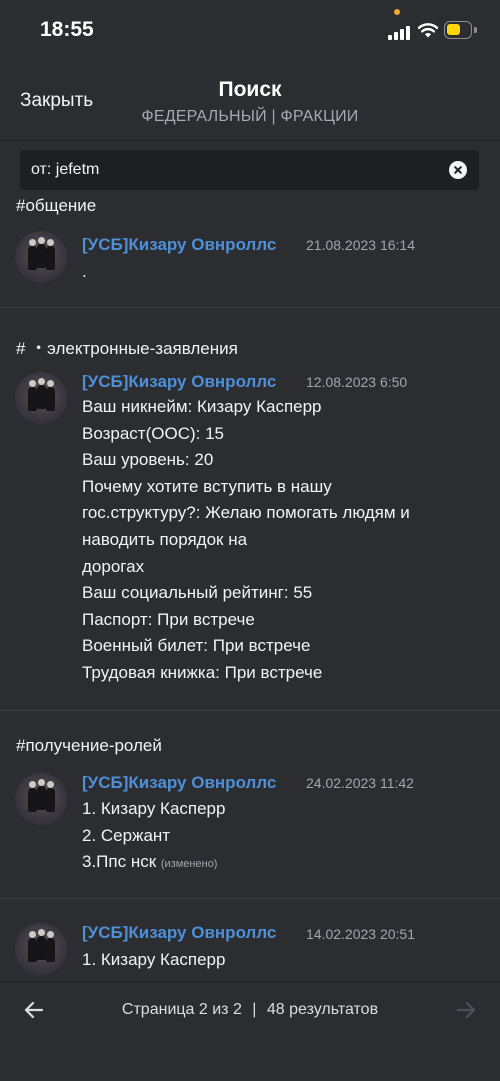 The height and width of the screenshot is (1081, 500). I want to click on search-header: Закрыть Поиск ФЕДЕРАЛЬНЫЙ | ФРАКЦИИ, so click(250, 100).